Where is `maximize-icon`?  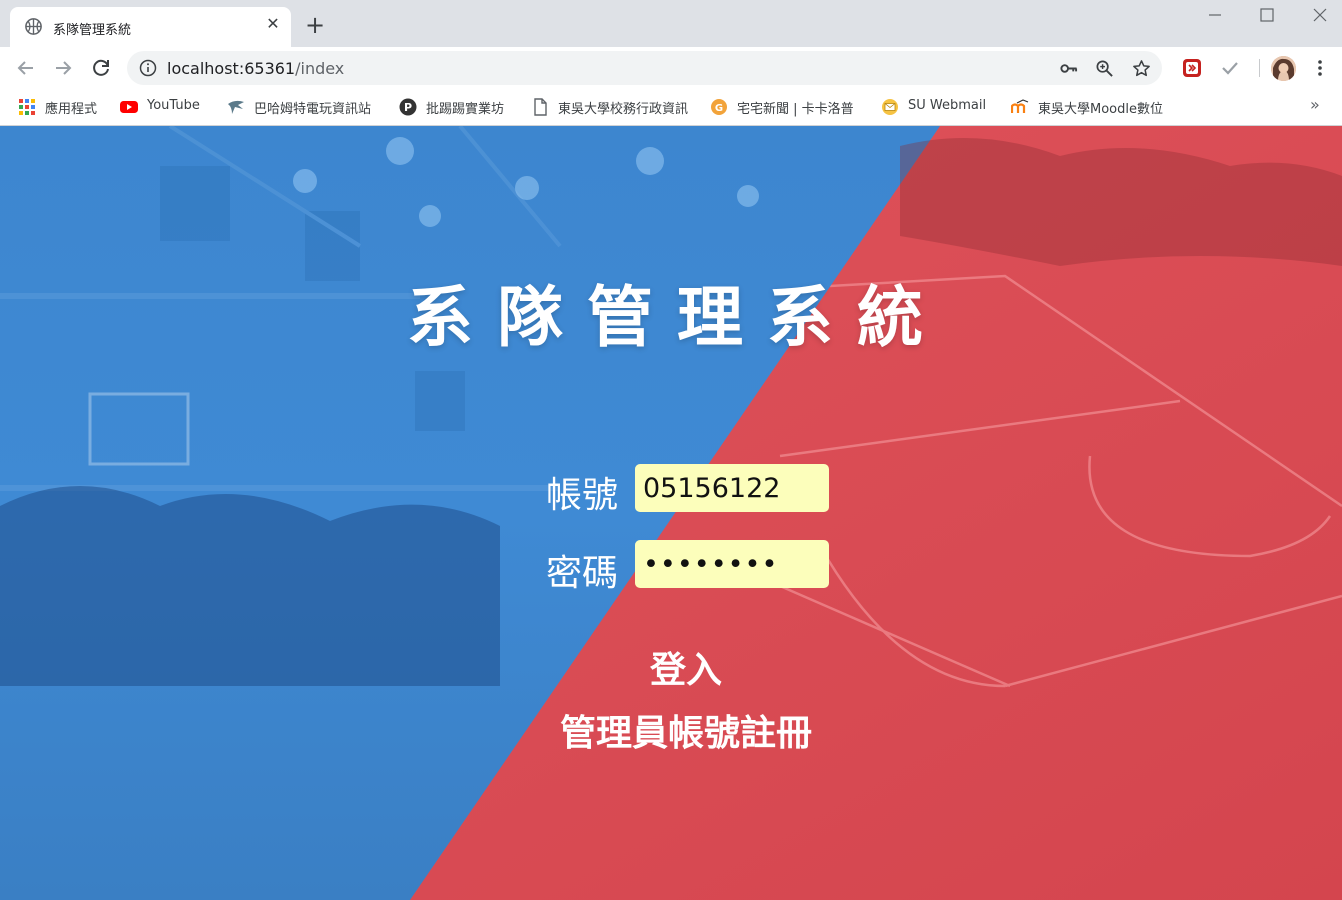 maximize-icon is located at coordinates (1267, 15).